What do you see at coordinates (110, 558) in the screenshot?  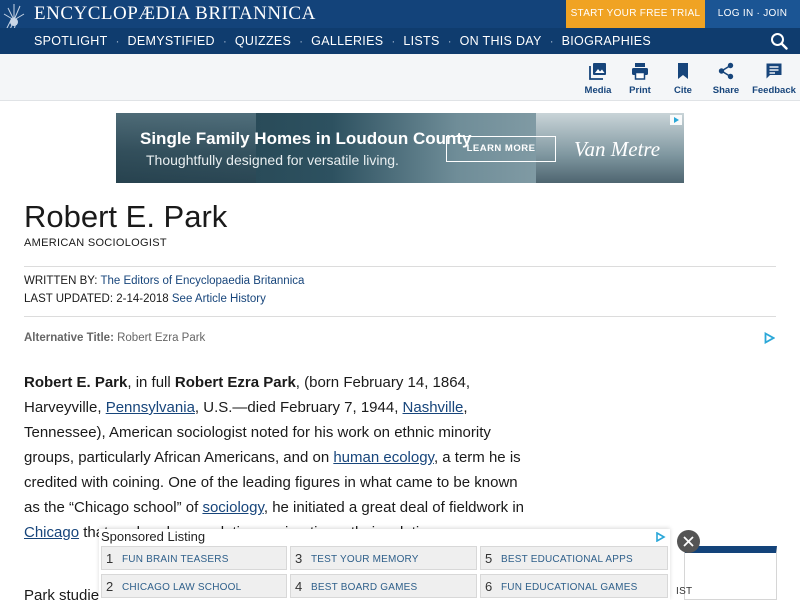 I see `sponsored-item-number: 1` at bounding box center [110, 558].